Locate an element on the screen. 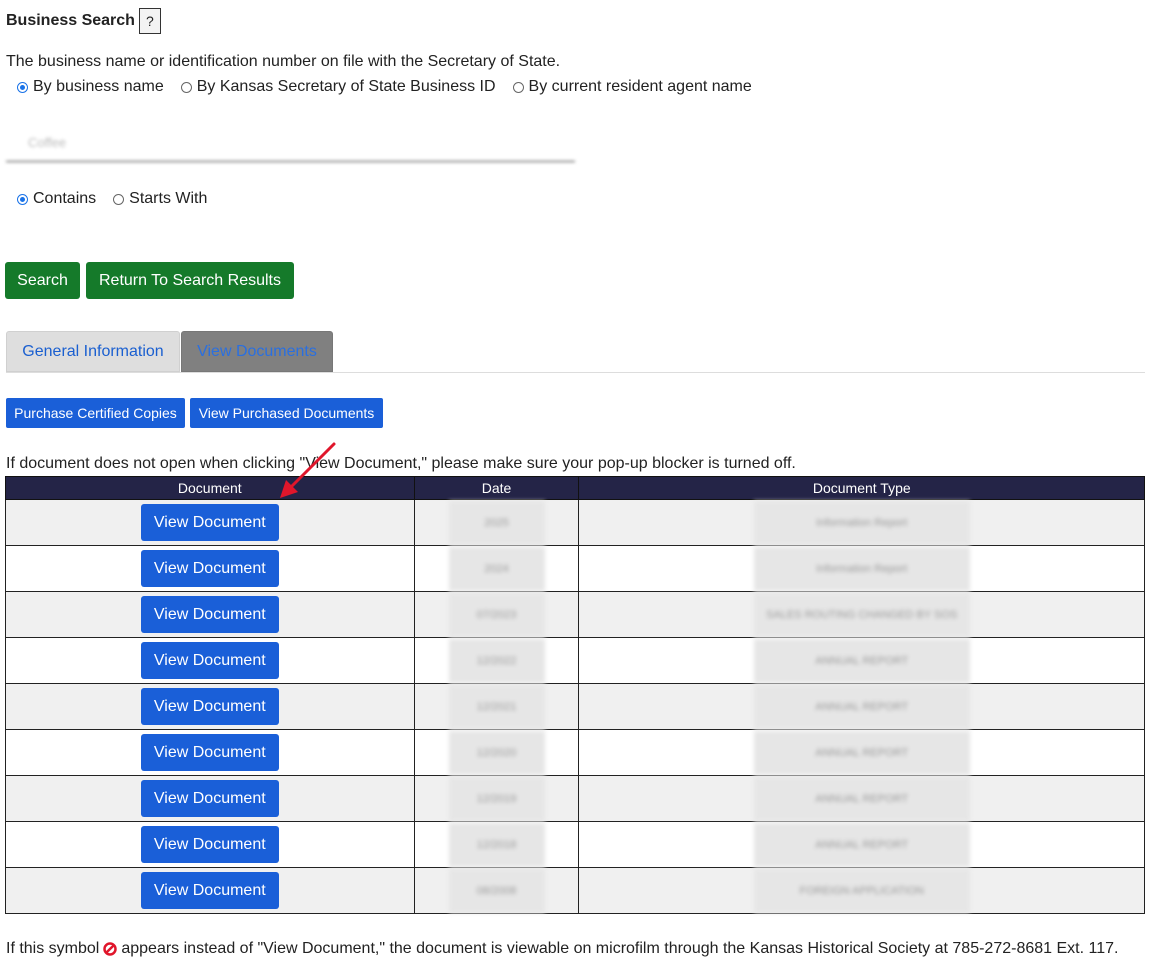 The width and height of the screenshot is (1150, 961). tab-general-information: General Information is located at coordinates (93, 351).